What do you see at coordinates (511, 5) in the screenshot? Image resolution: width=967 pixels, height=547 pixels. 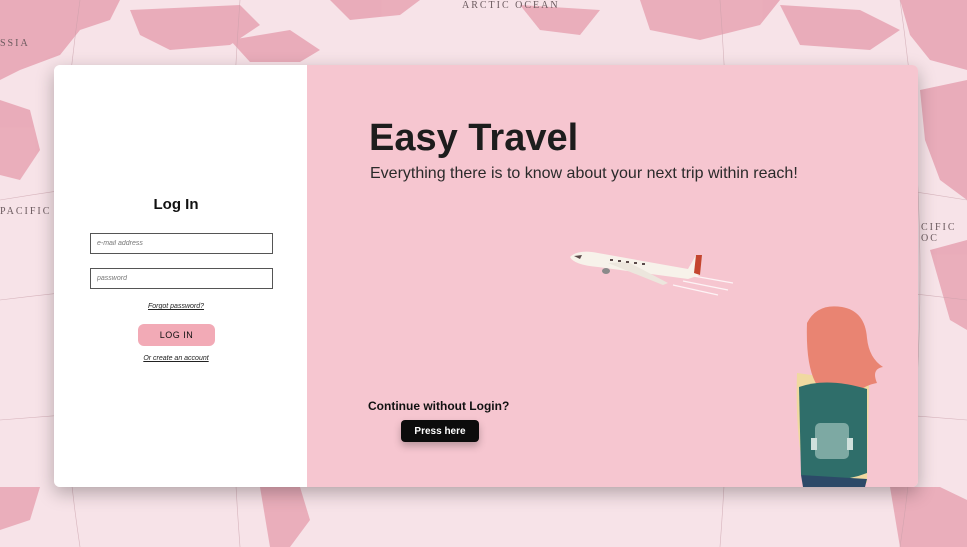 I see `map-label-arctic-ocean: ARCTIC OCEAN` at bounding box center [511, 5].